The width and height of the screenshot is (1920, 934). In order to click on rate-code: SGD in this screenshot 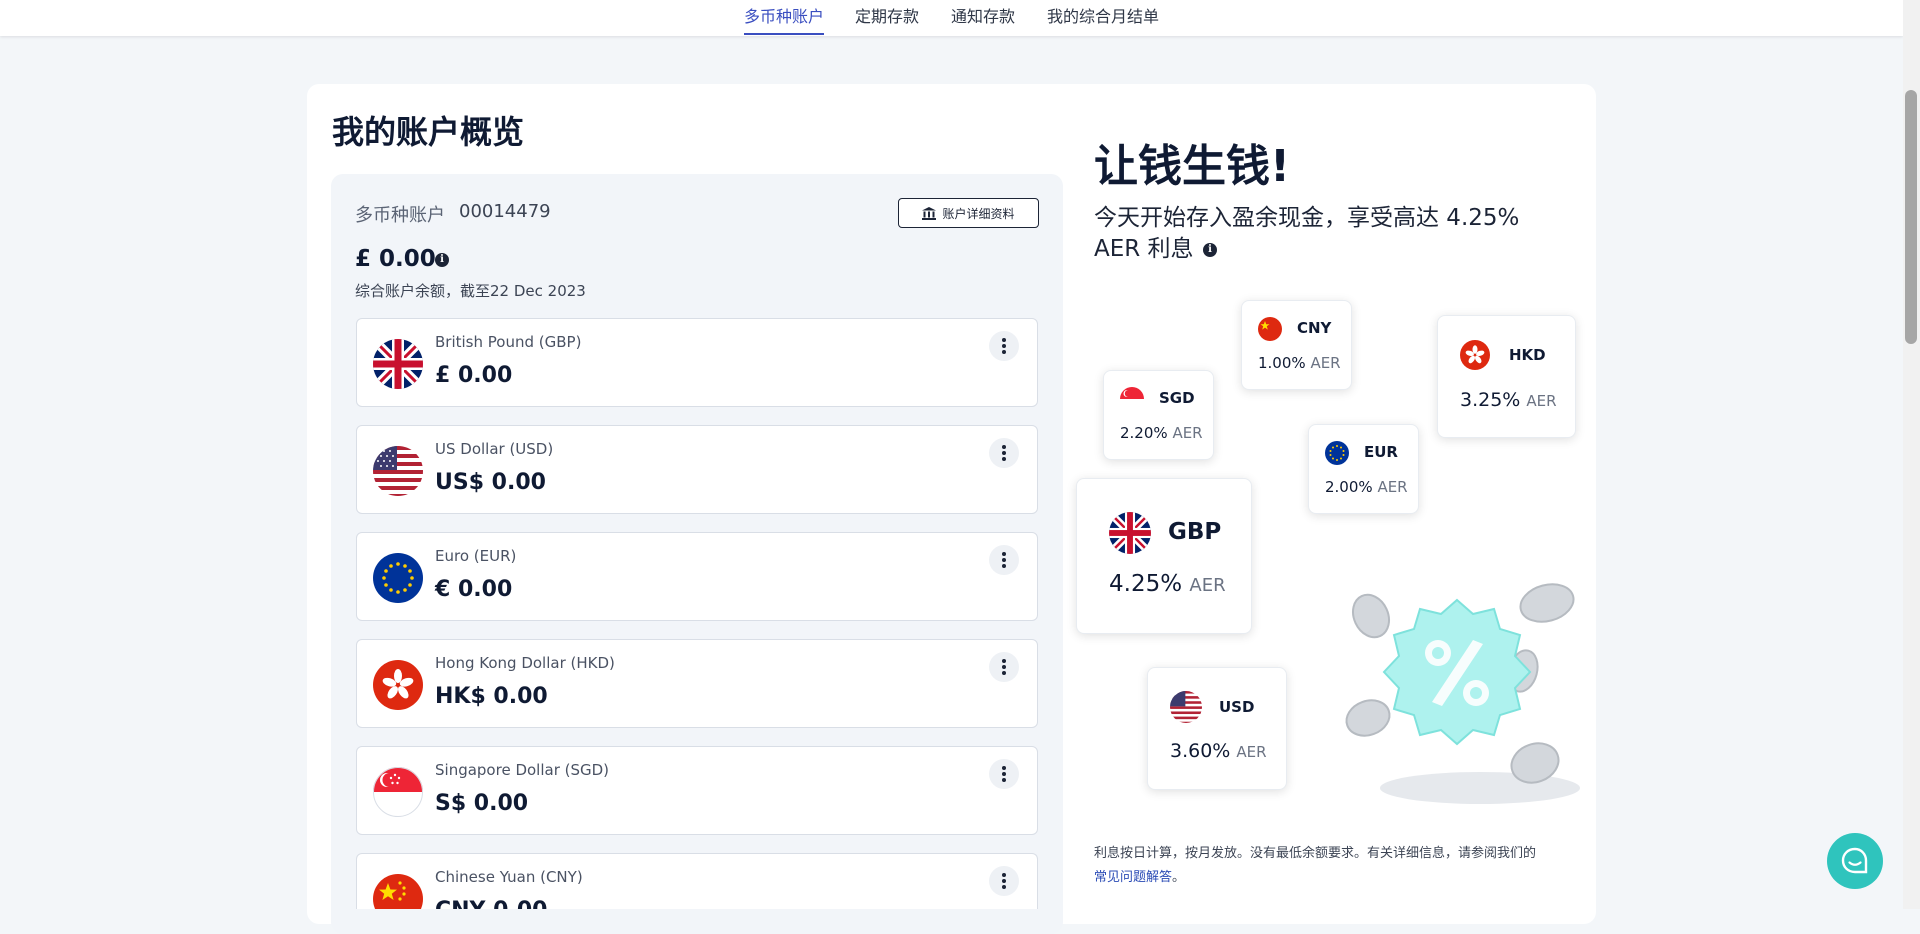, I will do `click(1177, 398)`.